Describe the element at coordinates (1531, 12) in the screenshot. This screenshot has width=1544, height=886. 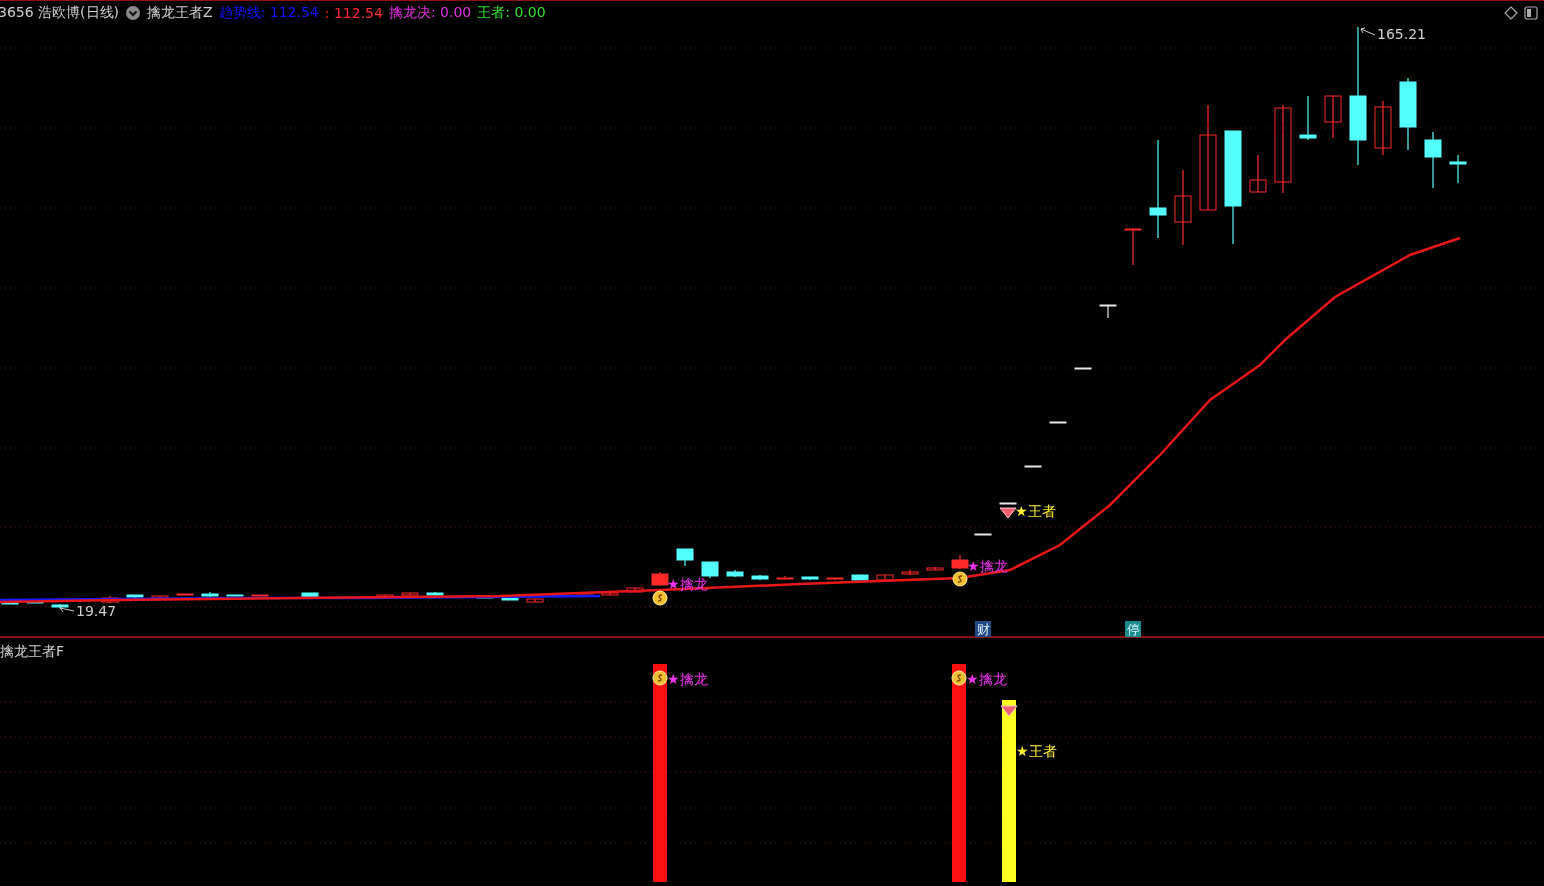
I see `panel-icon` at that location.